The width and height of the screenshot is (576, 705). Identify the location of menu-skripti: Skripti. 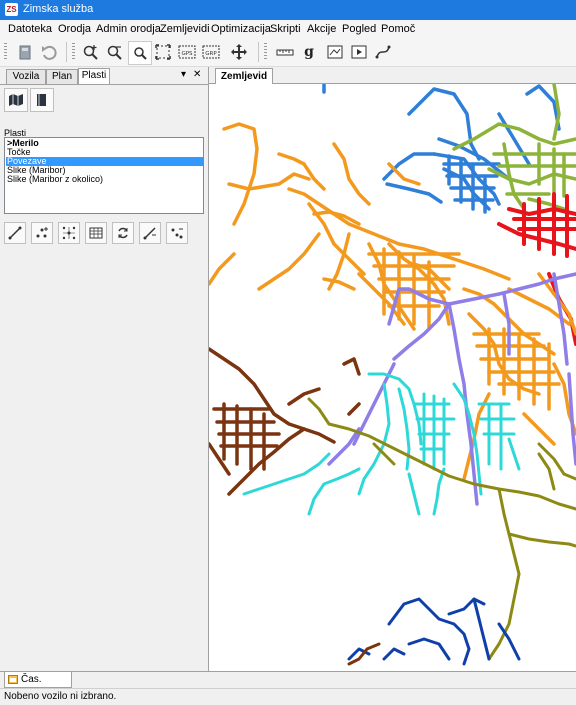
(285, 29).